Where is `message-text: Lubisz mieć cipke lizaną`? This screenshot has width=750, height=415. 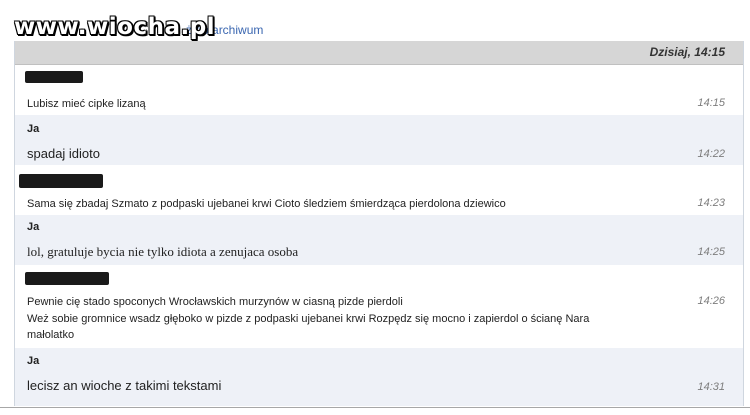
message-text: Lubisz mieć cipke lizaną is located at coordinates (86, 104).